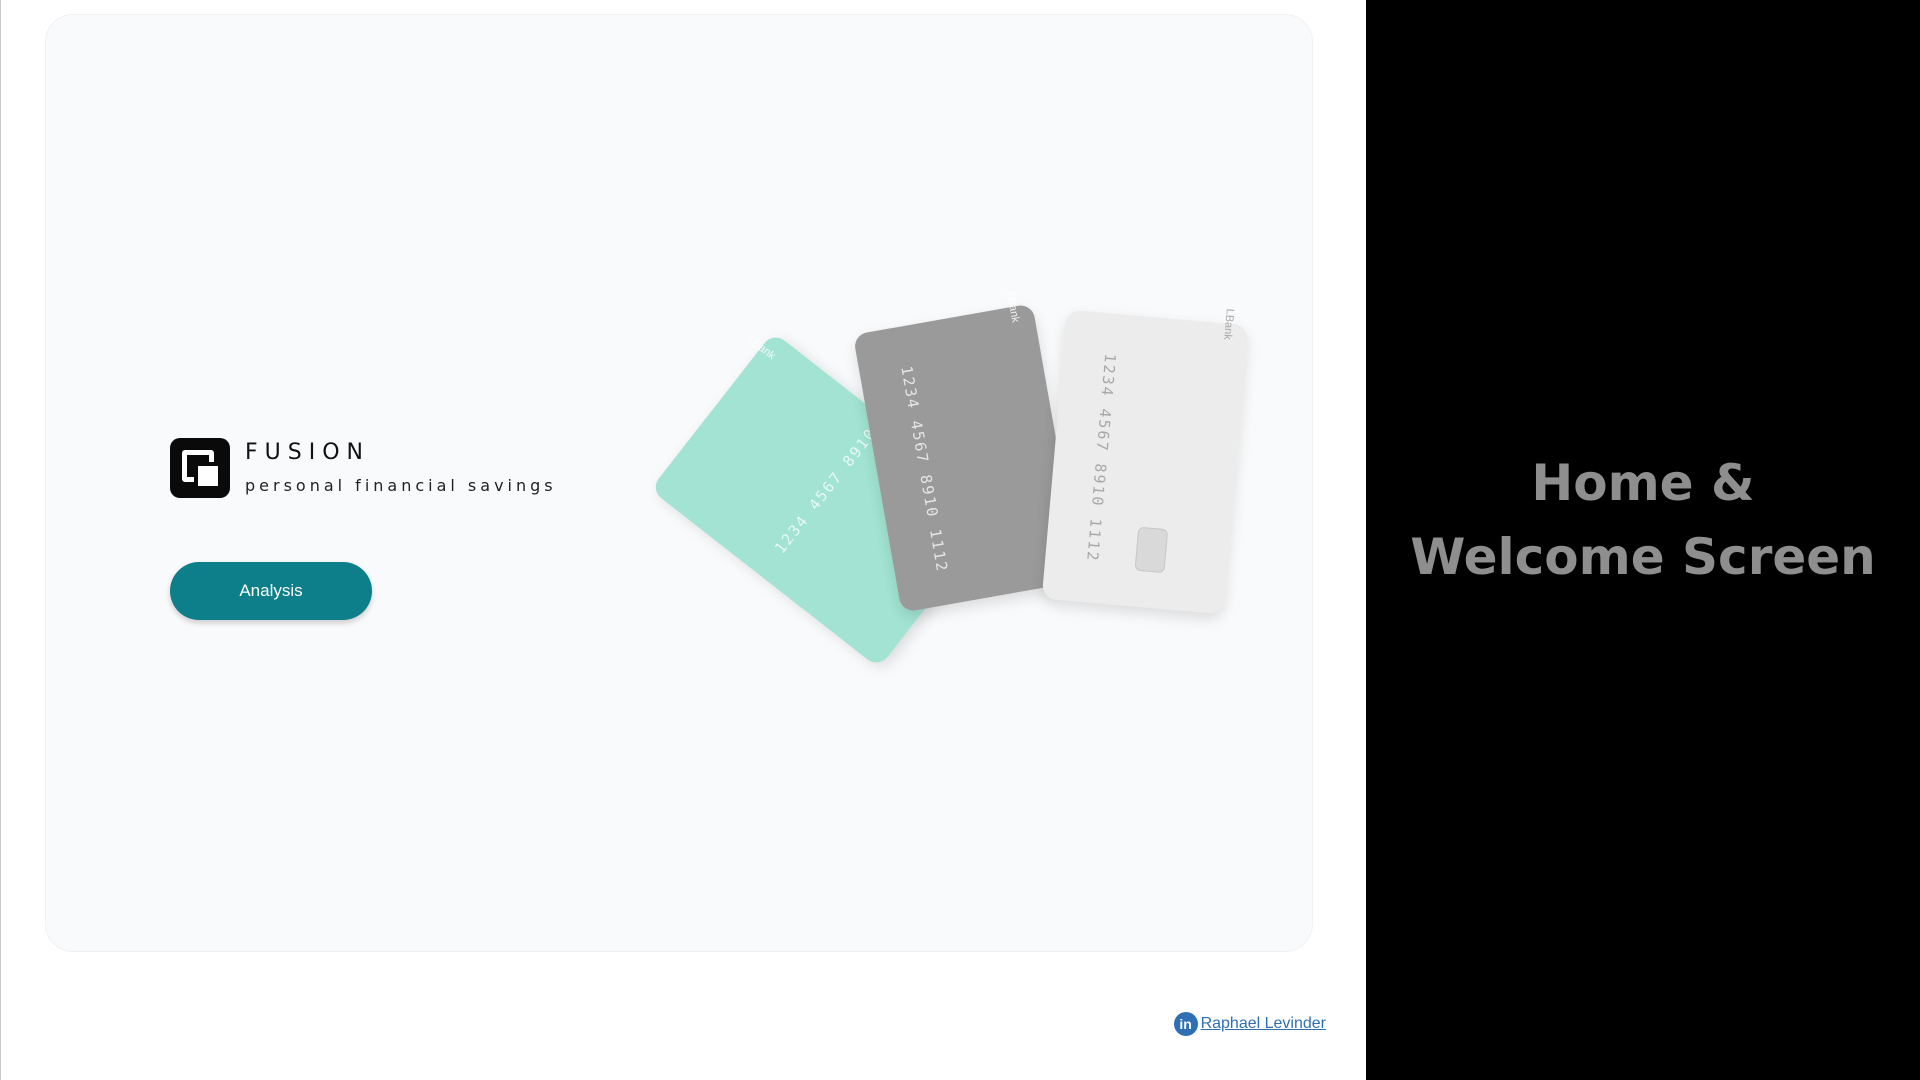 This screenshot has height=1080, width=1920. I want to click on card-chip-icon, so click(1151, 550).